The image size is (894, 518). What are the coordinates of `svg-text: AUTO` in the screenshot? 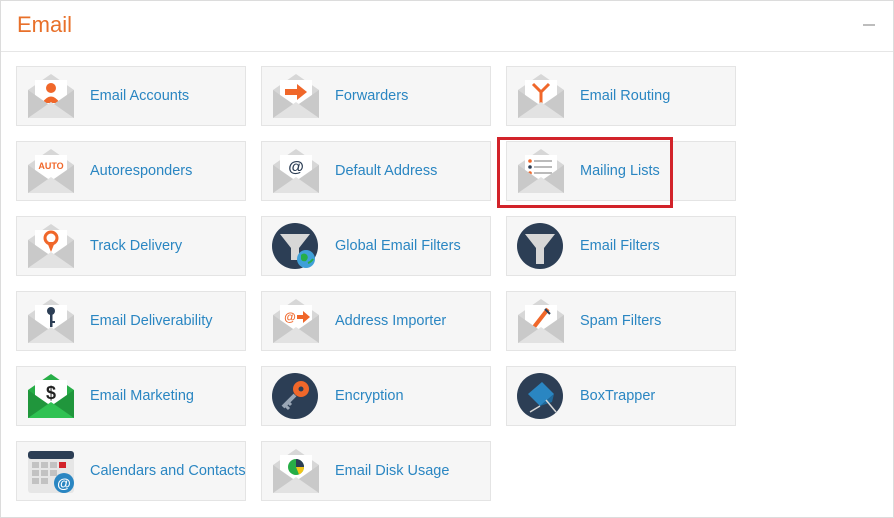 It's located at (50, 166).